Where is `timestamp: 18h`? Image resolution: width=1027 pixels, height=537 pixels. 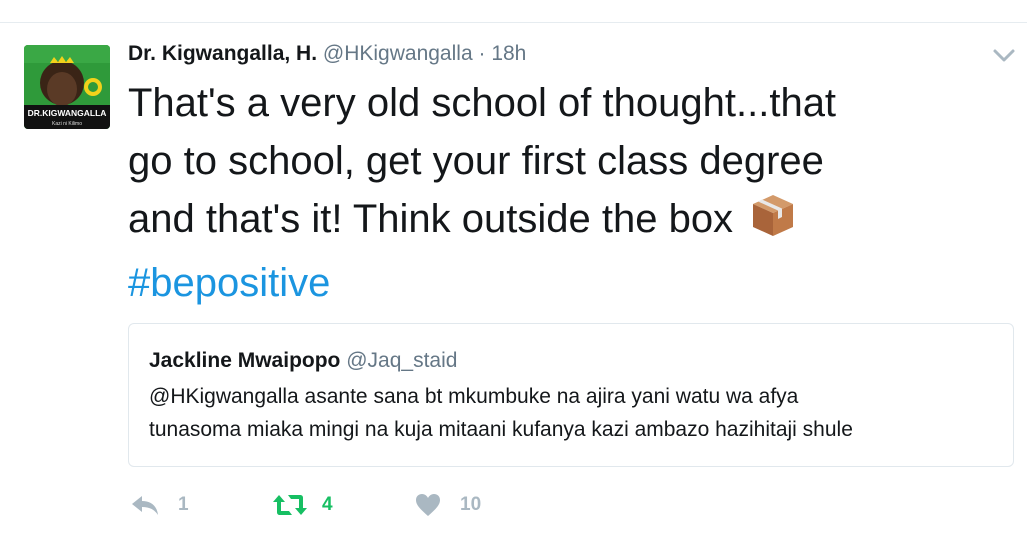
timestamp: 18h is located at coordinates (508, 53).